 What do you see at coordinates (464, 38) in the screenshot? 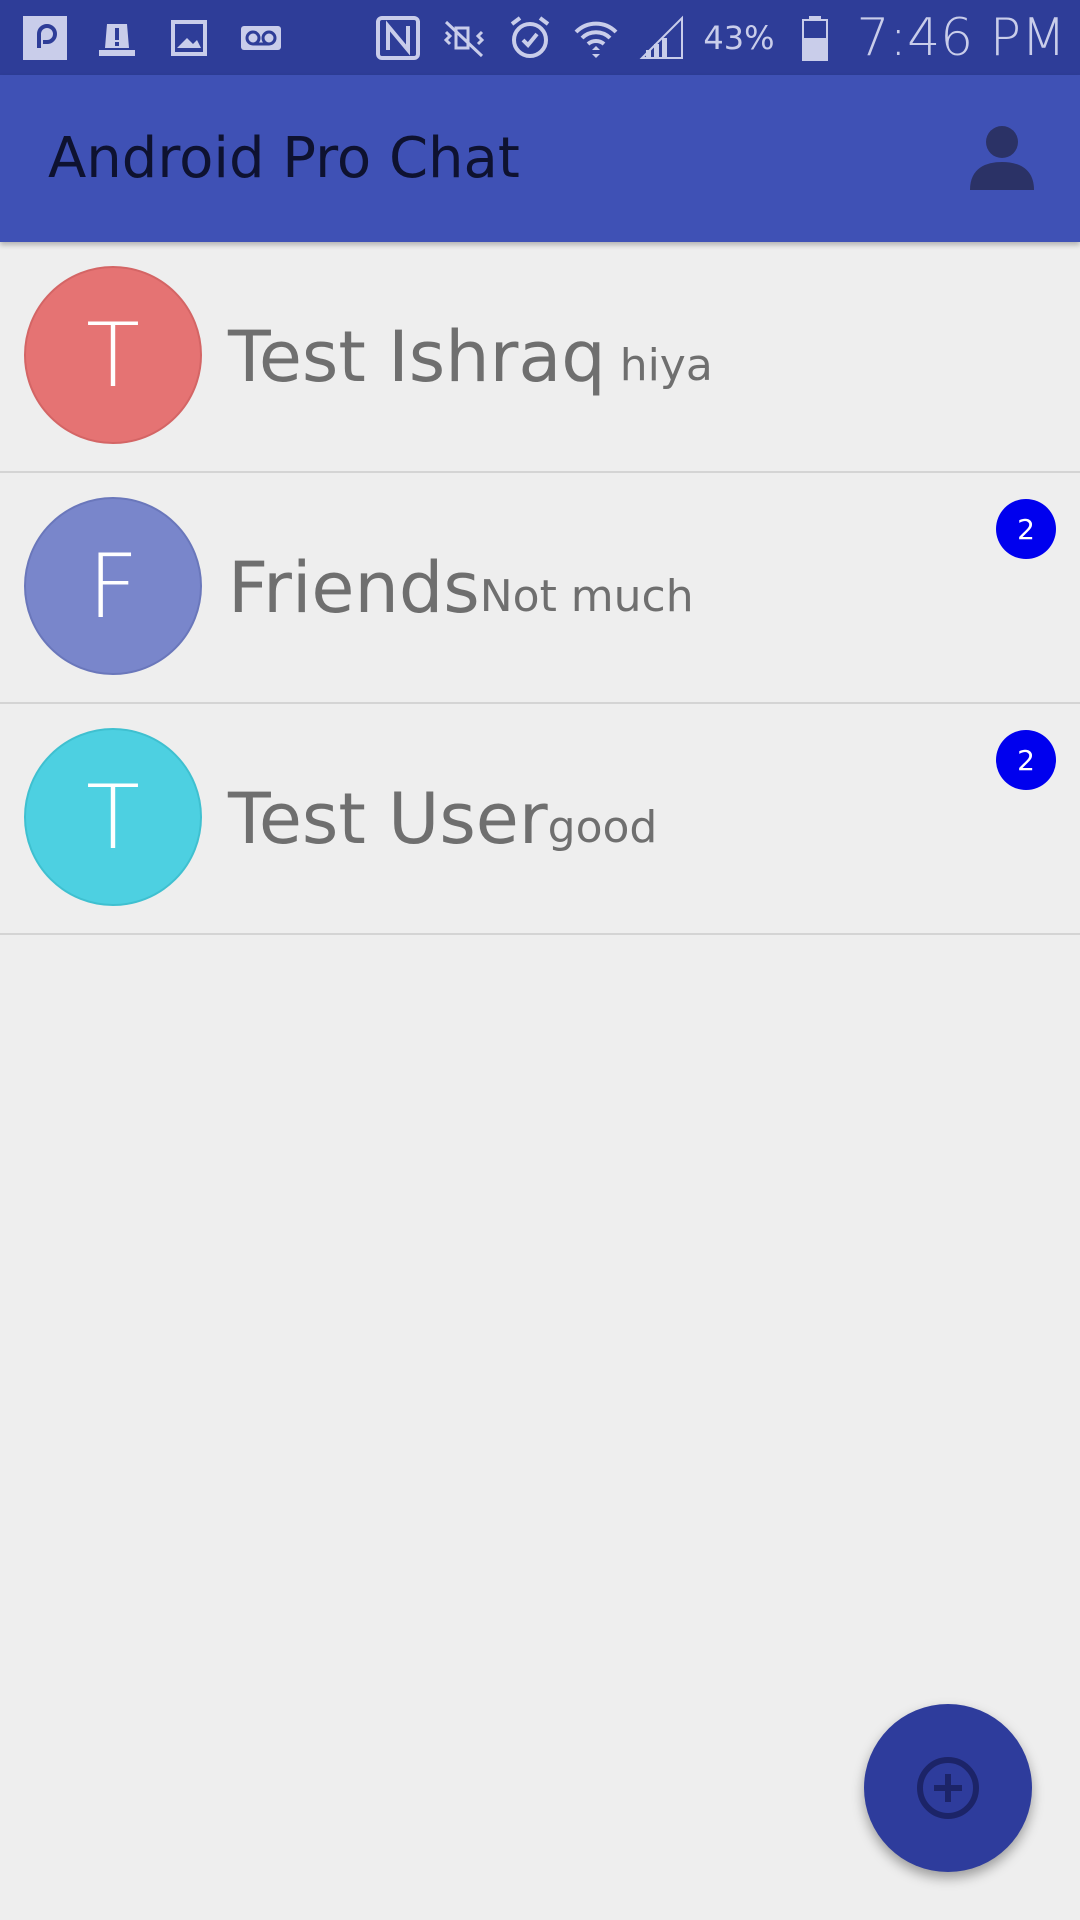
I see `mute-icon` at bounding box center [464, 38].